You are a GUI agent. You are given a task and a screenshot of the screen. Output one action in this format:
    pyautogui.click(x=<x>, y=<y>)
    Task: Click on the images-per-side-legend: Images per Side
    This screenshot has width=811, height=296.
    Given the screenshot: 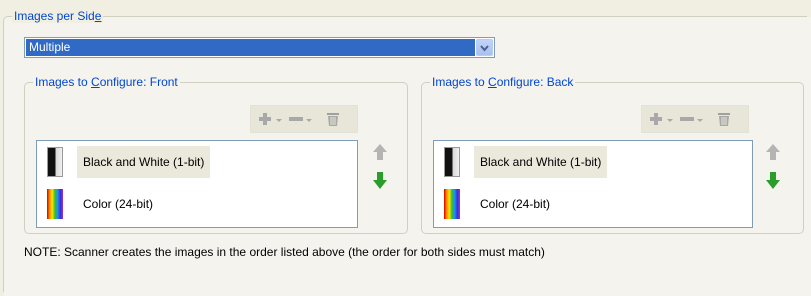 What is the action you would take?
    pyautogui.click(x=58, y=16)
    